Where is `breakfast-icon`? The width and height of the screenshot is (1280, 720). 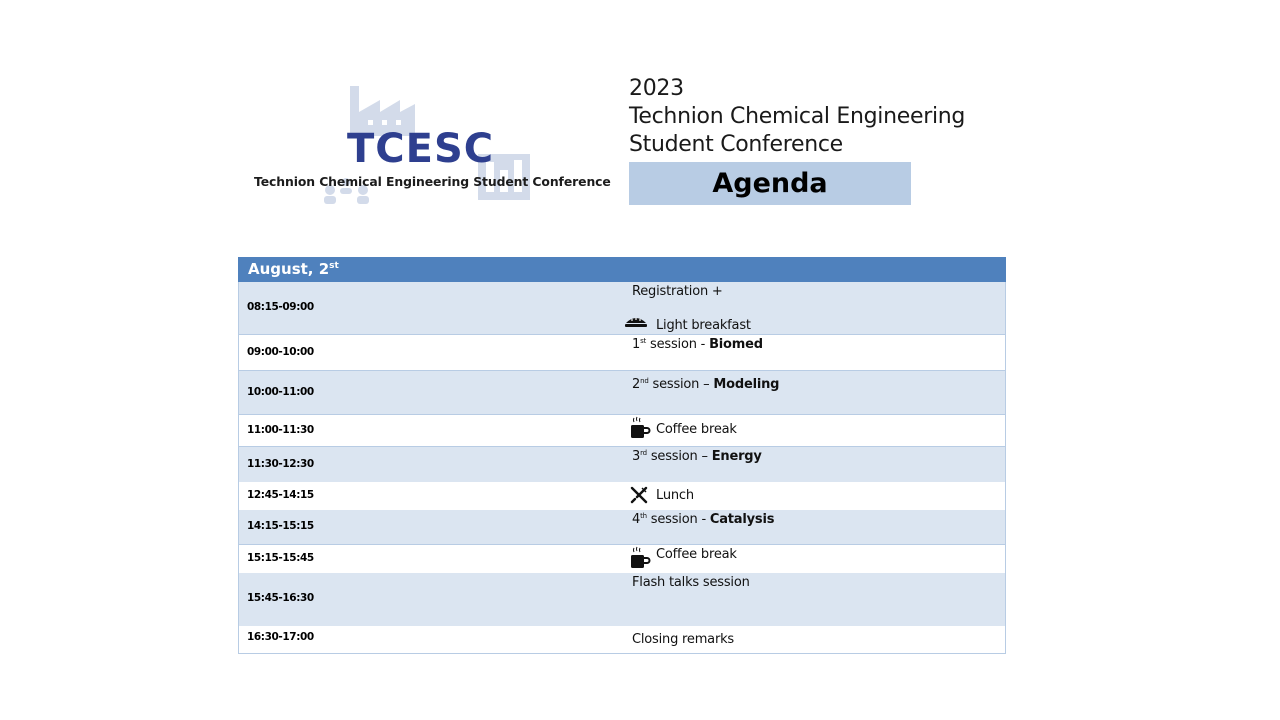 breakfast-icon is located at coordinates (636, 322).